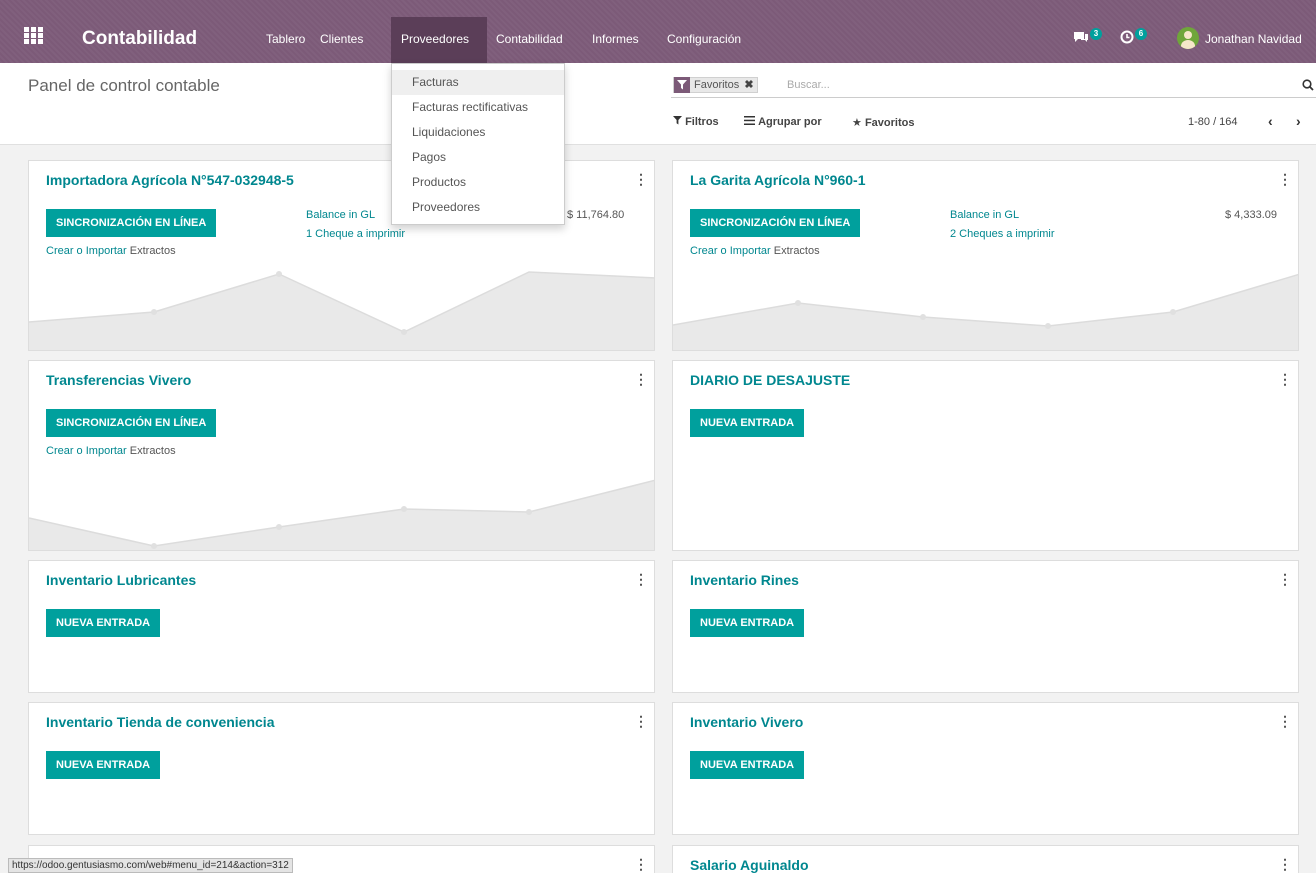 The width and height of the screenshot is (1316, 873). I want to click on apps-menu-icon, so click(35, 36).